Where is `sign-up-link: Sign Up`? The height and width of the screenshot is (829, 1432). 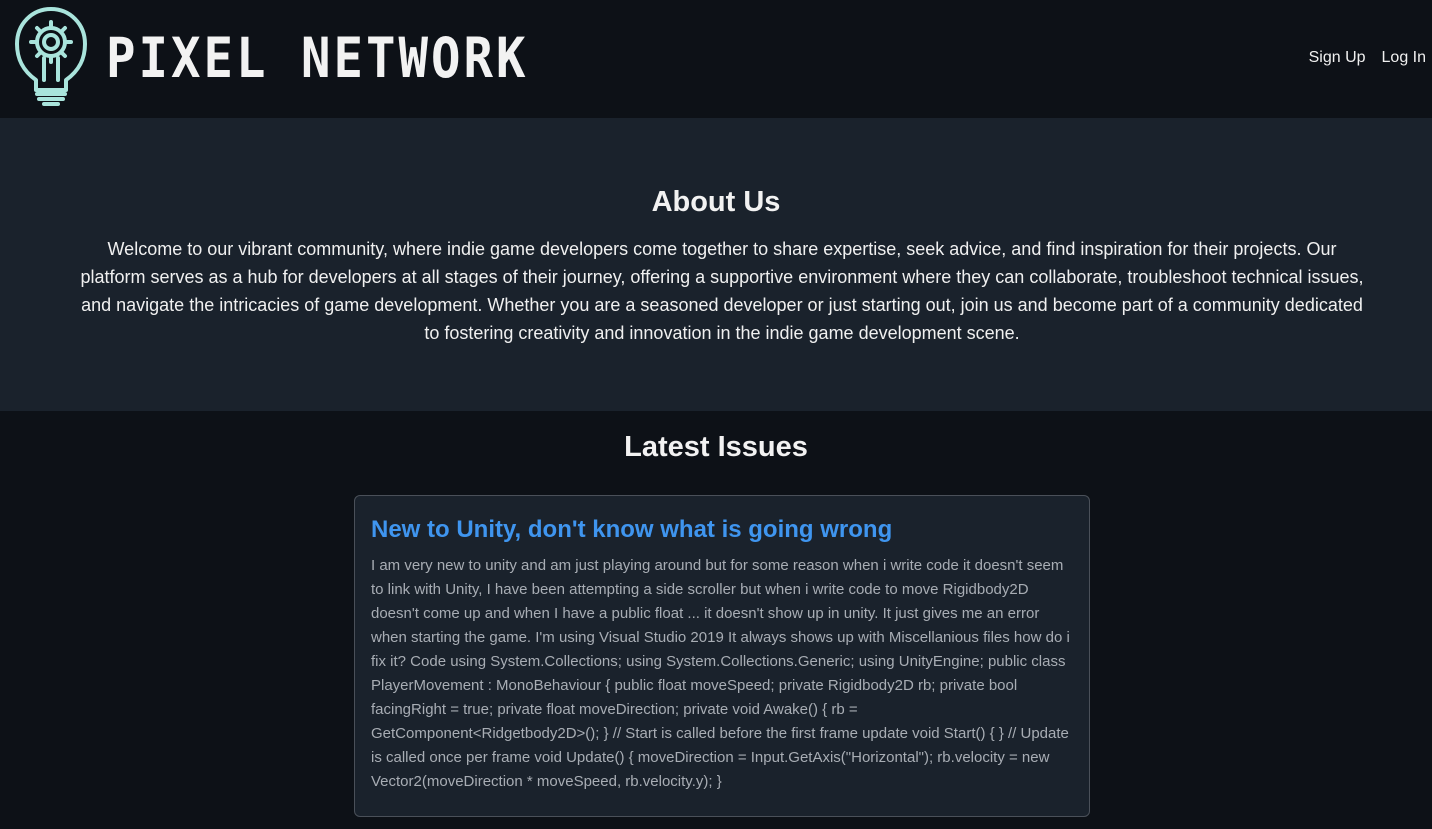 sign-up-link: Sign Up is located at coordinates (1337, 58).